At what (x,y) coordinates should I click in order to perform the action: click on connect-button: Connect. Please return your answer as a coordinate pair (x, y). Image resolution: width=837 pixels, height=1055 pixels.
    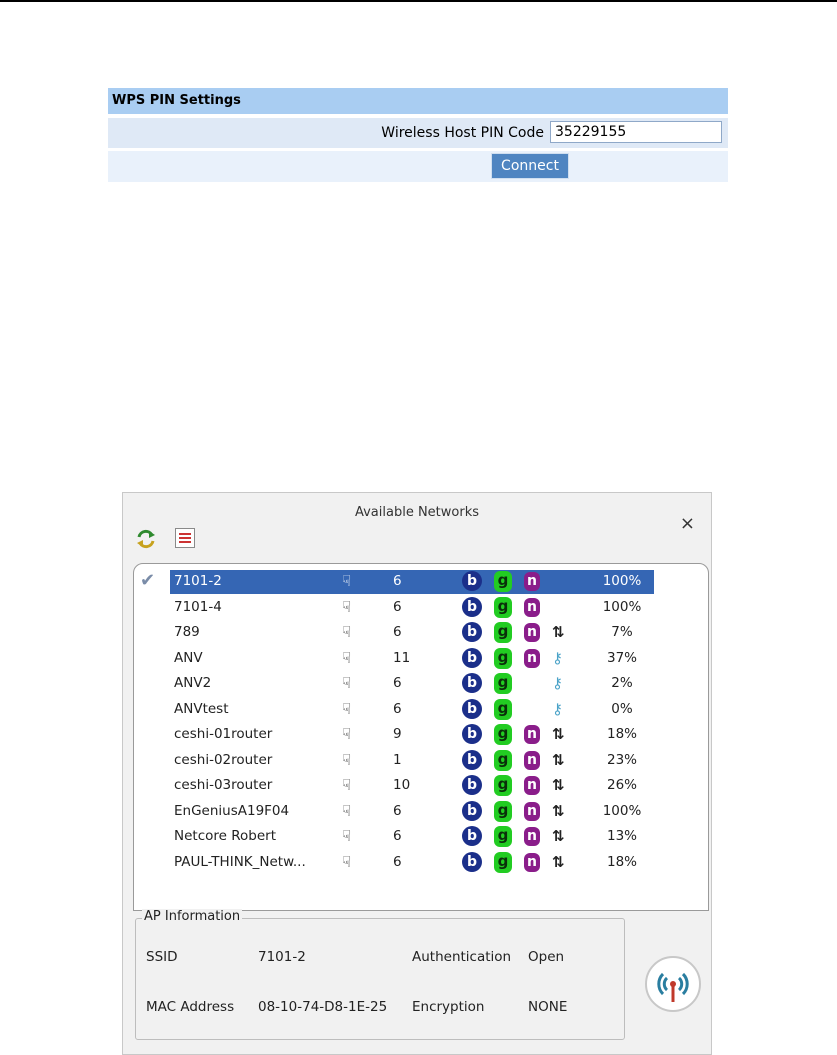
    Looking at the image, I should click on (530, 166).